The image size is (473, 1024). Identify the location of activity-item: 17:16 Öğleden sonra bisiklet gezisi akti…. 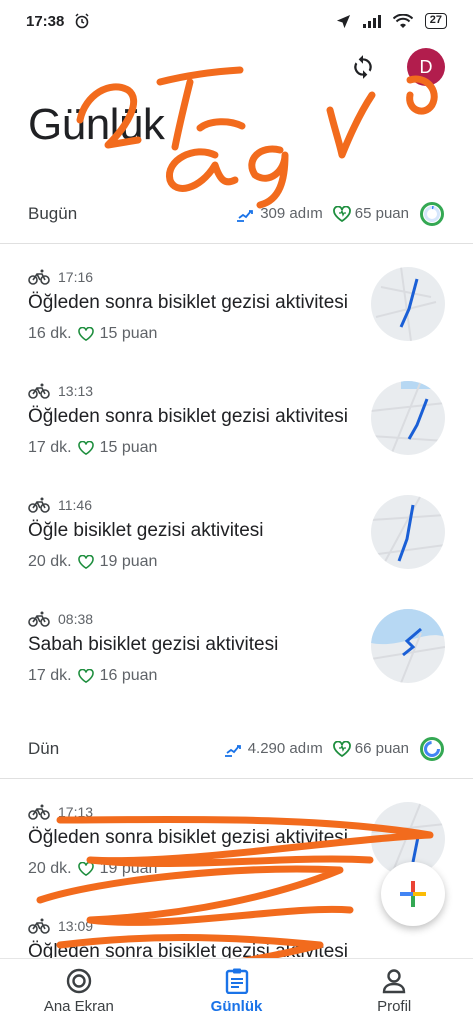
(236, 302).